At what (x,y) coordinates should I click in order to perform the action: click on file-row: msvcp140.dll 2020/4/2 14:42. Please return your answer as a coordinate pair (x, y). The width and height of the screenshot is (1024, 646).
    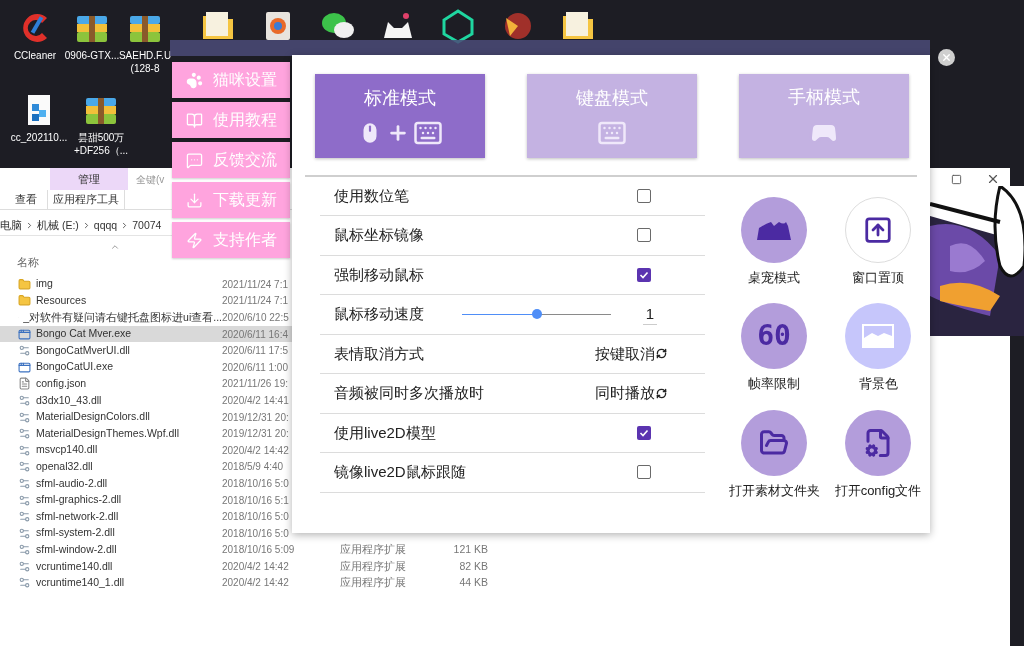
    Looking at the image, I should click on (146, 450).